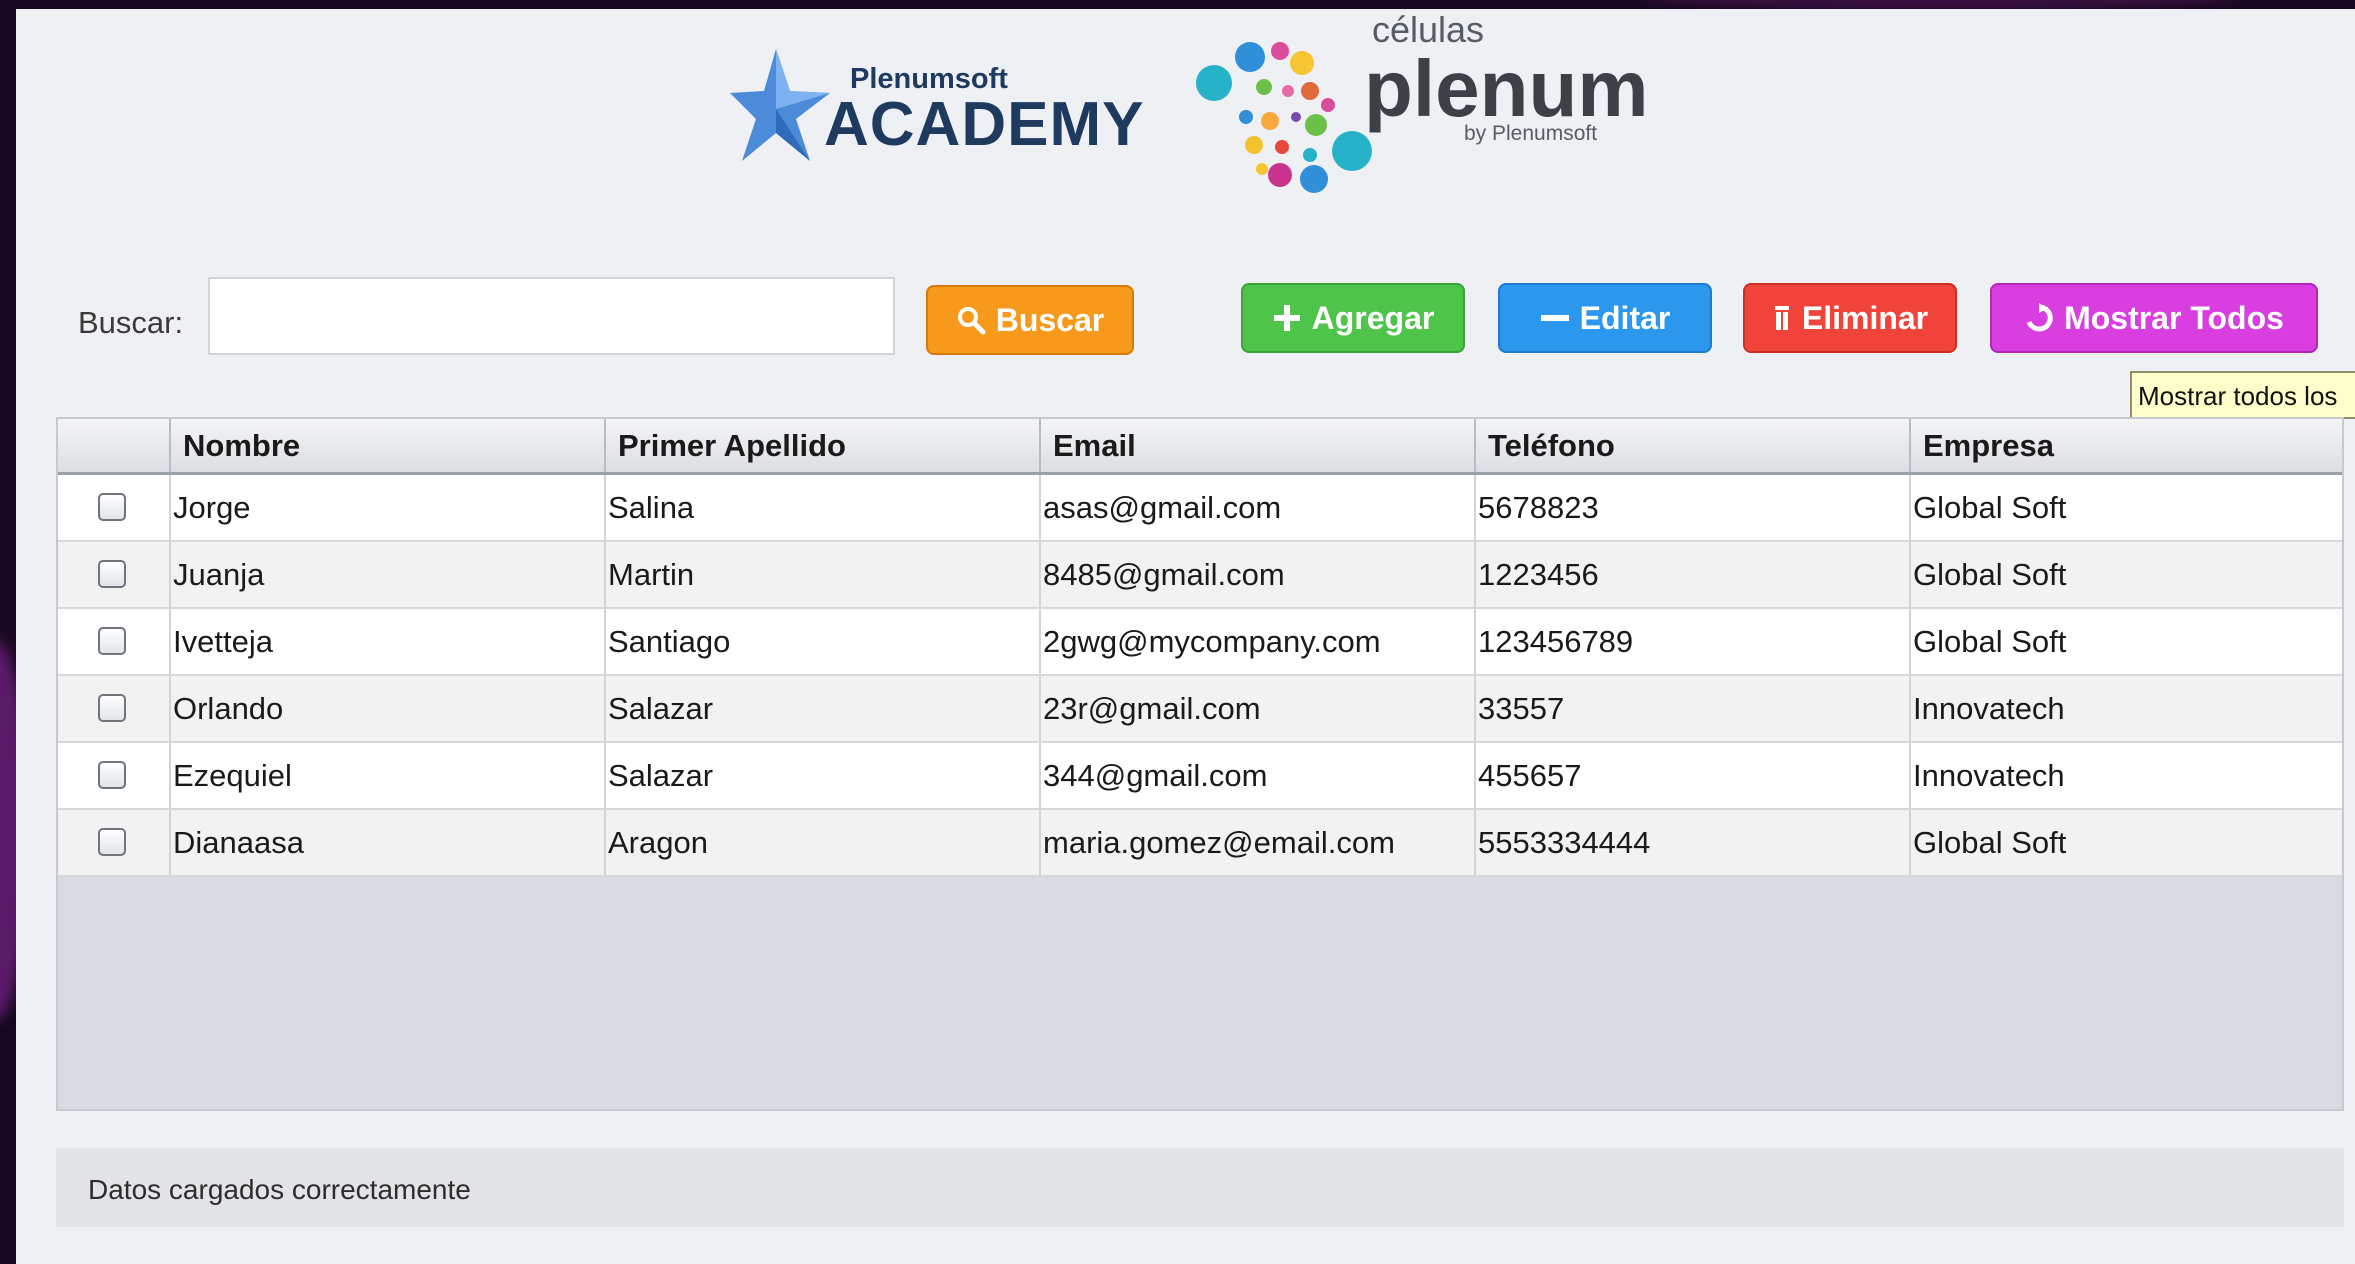 This screenshot has height=1264, width=2355. What do you see at coordinates (1258, 641) in the screenshot?
I see `cell-email: 2gwg@mycompany.com` at bounding box center [1258, 641].